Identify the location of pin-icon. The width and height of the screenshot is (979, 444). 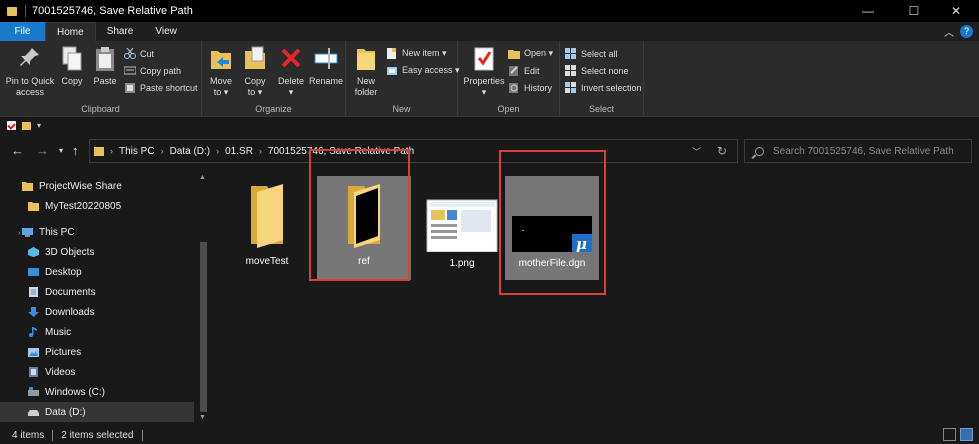
(30, 59).